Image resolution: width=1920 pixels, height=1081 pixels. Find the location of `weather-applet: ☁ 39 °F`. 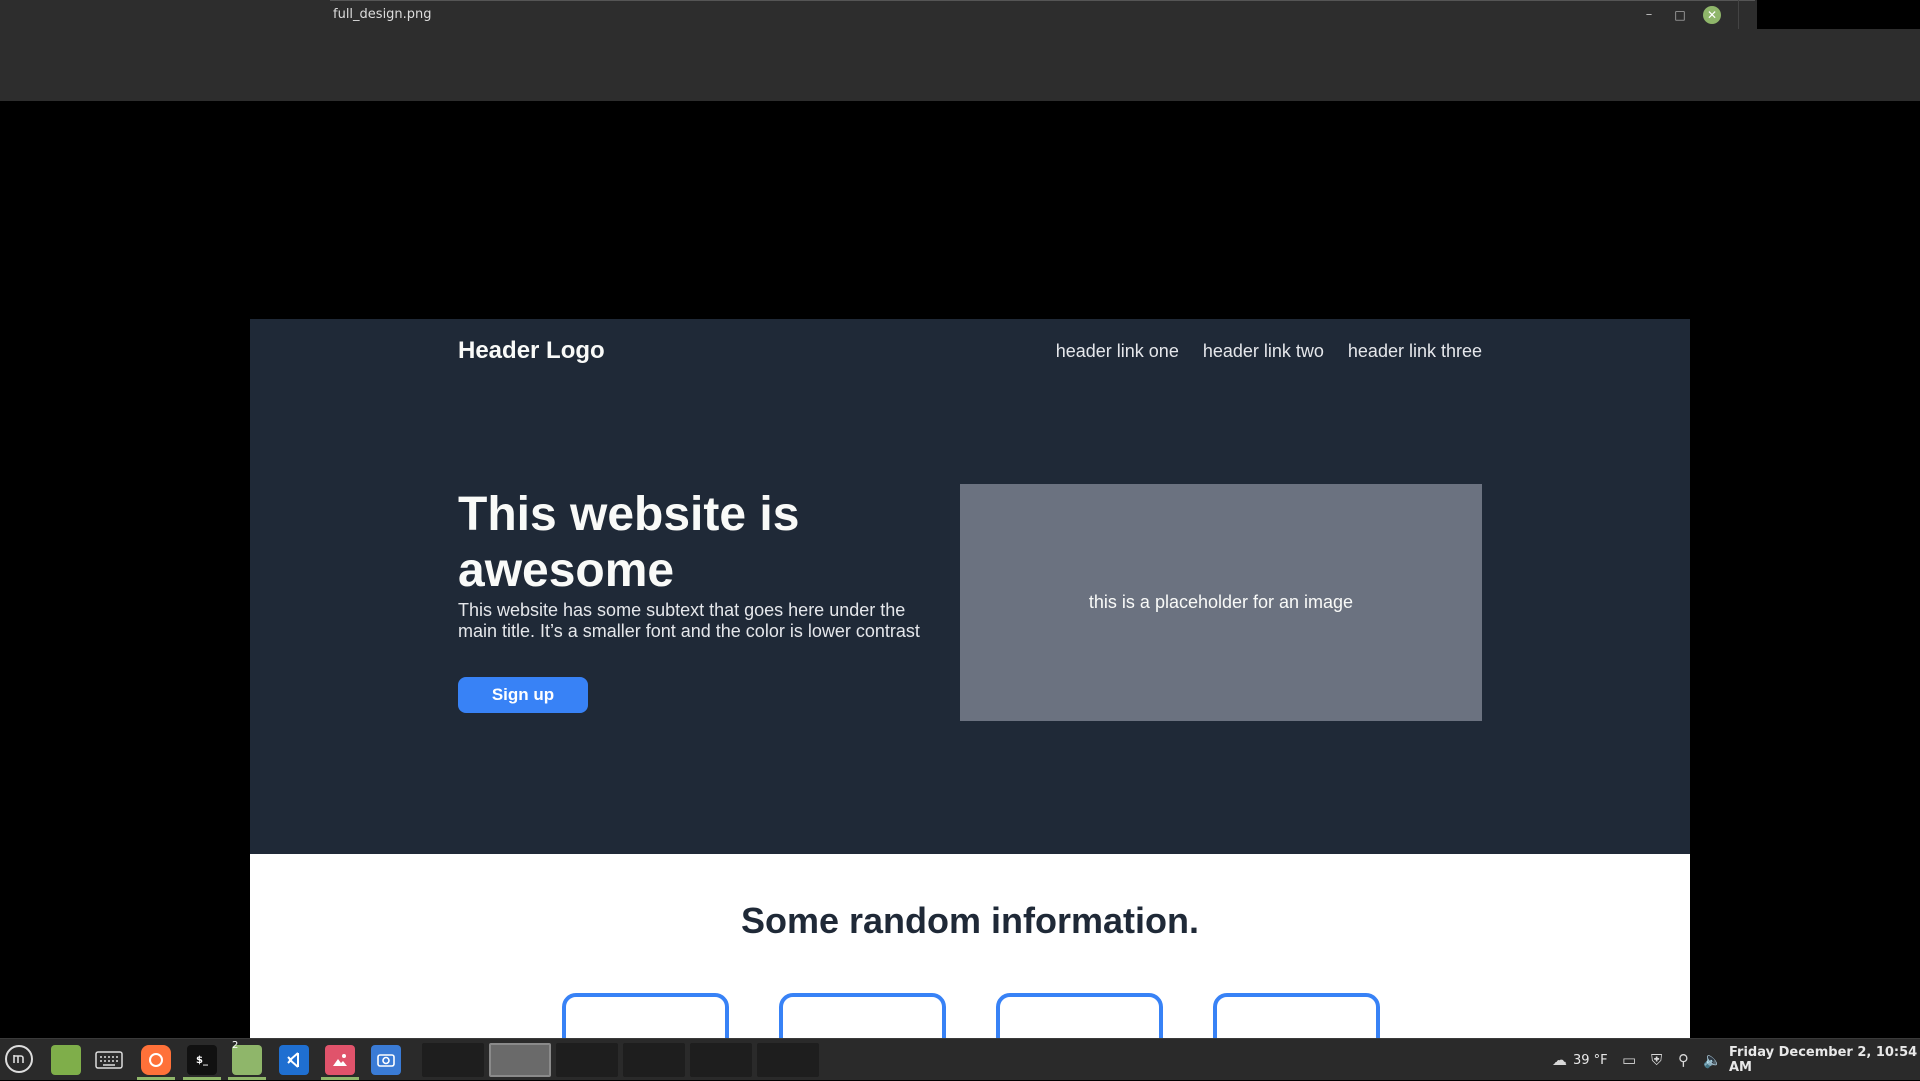

weather-applet: ☁ 39 °F is located at coordinates (1580, 1060).